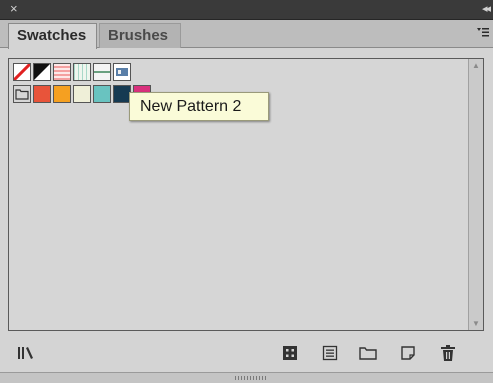 This screenshot has height=383, width=493. What do you see at coordinates (246, 10) in the screenshot?
I see `panel-title-bar: × ◂◂` at bounding box center [246, 10].